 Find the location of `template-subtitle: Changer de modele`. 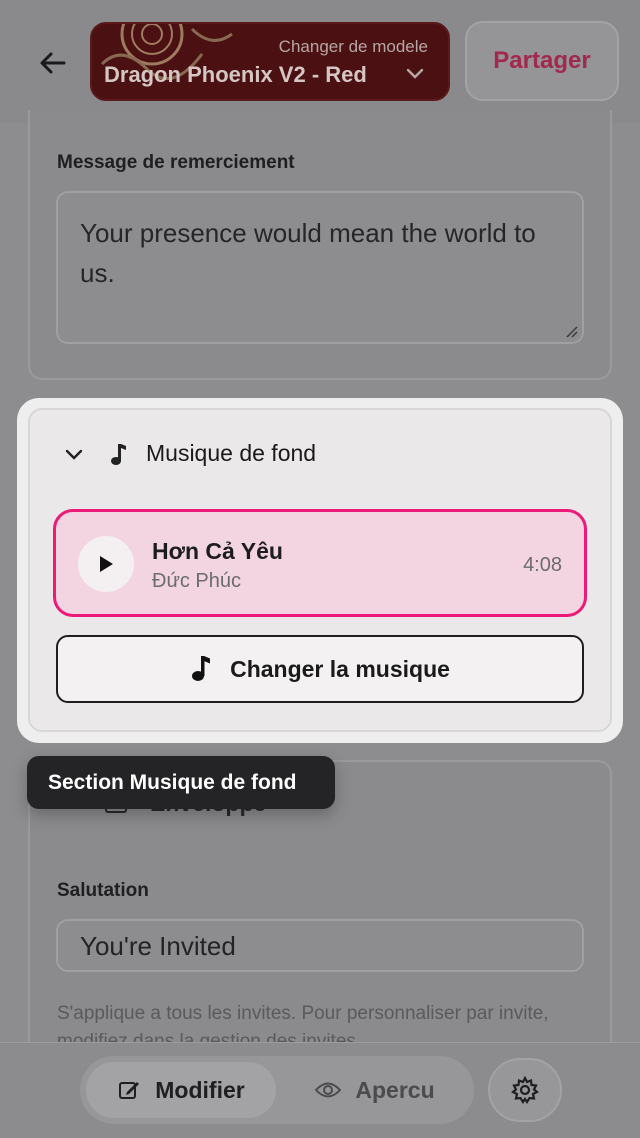

template-subtitle: Changer de modele is located at coordinates (353, 46).